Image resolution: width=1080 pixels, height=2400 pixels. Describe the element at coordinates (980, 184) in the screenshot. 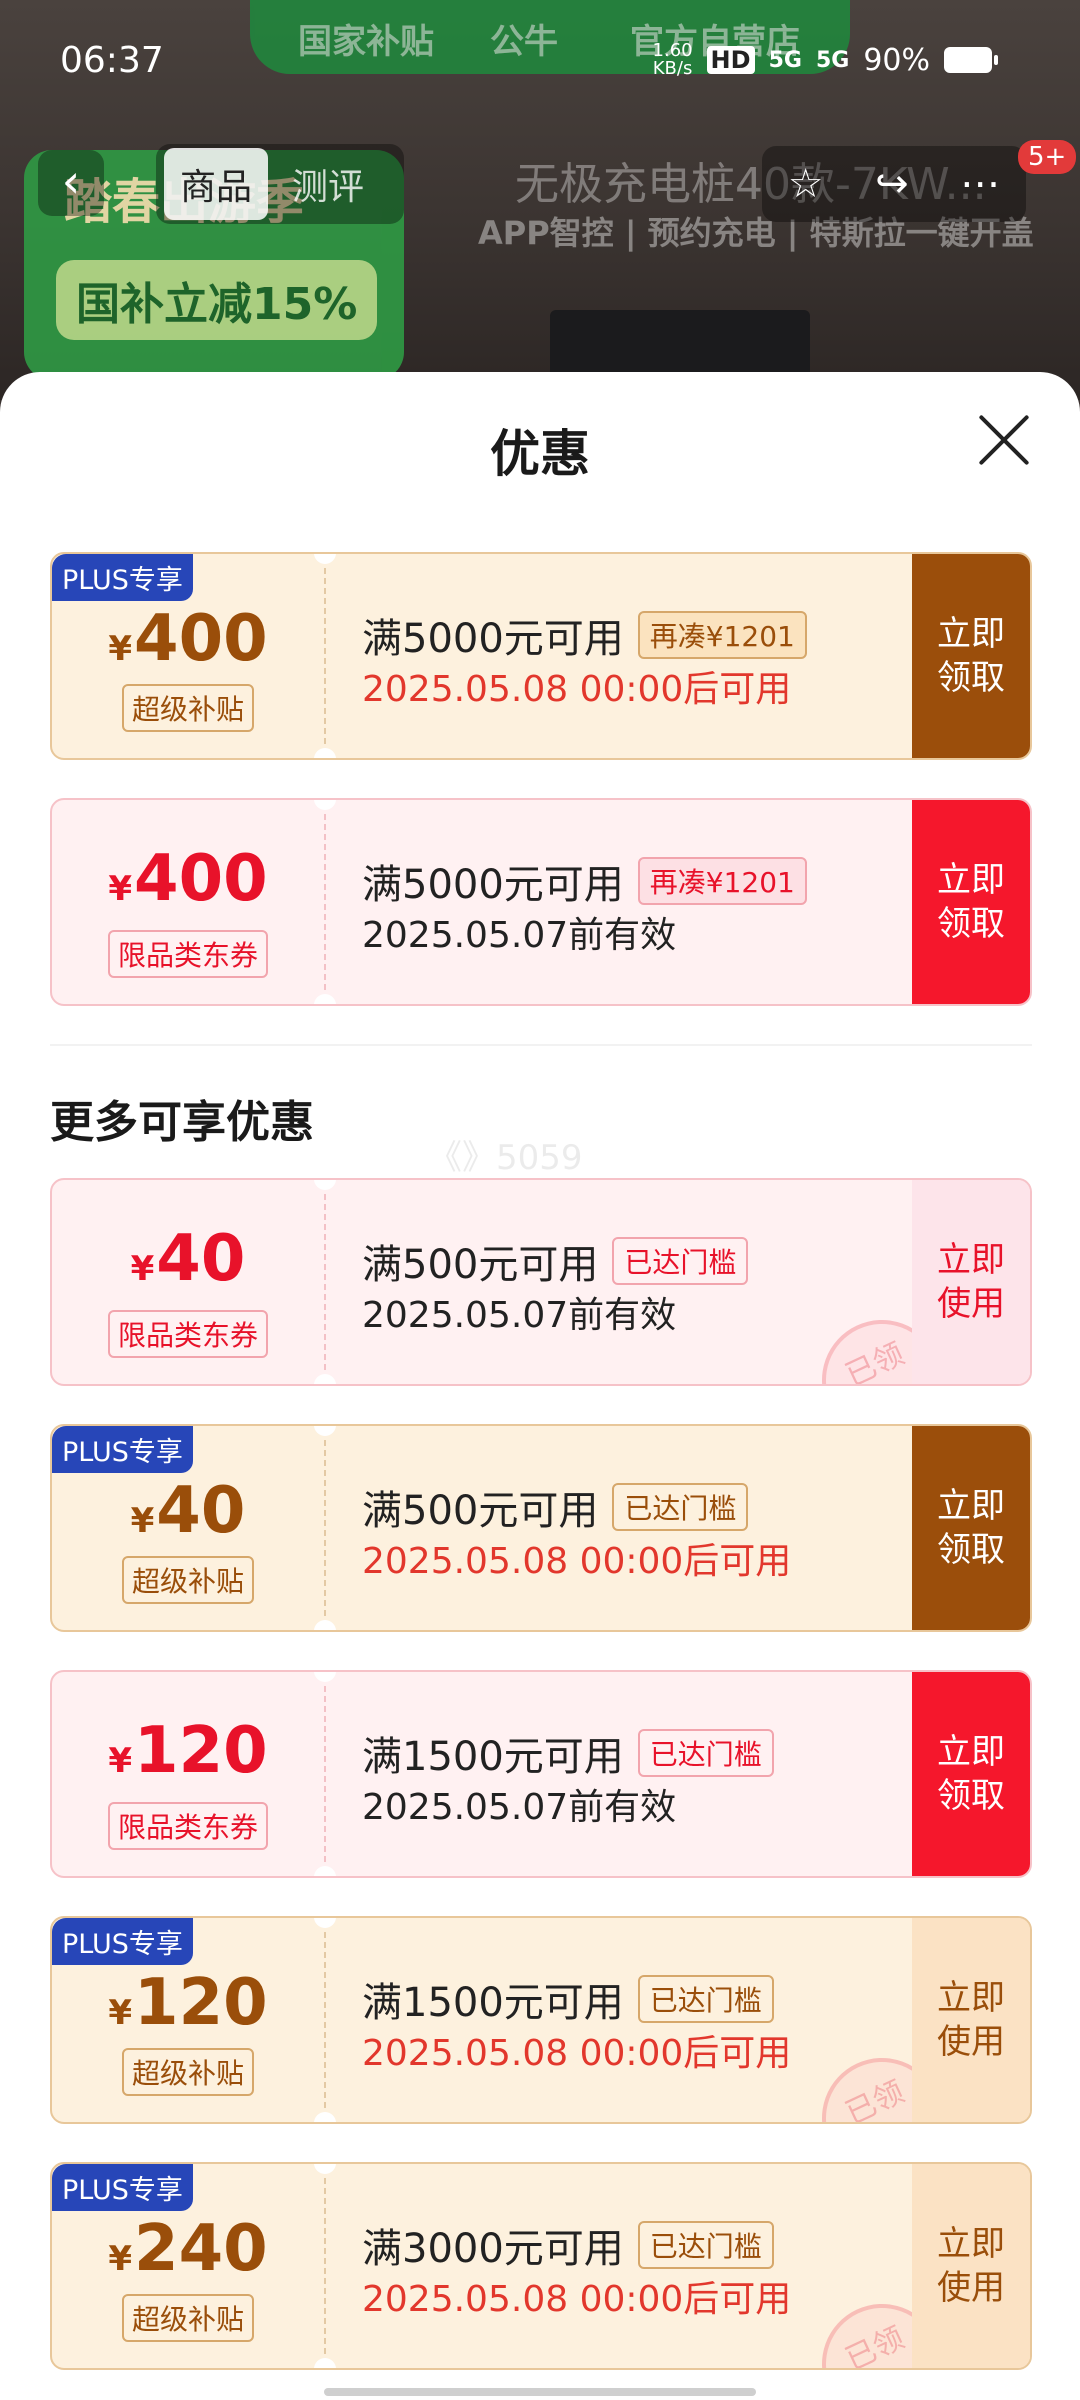

I see `more-icon: ⋯` at that location.